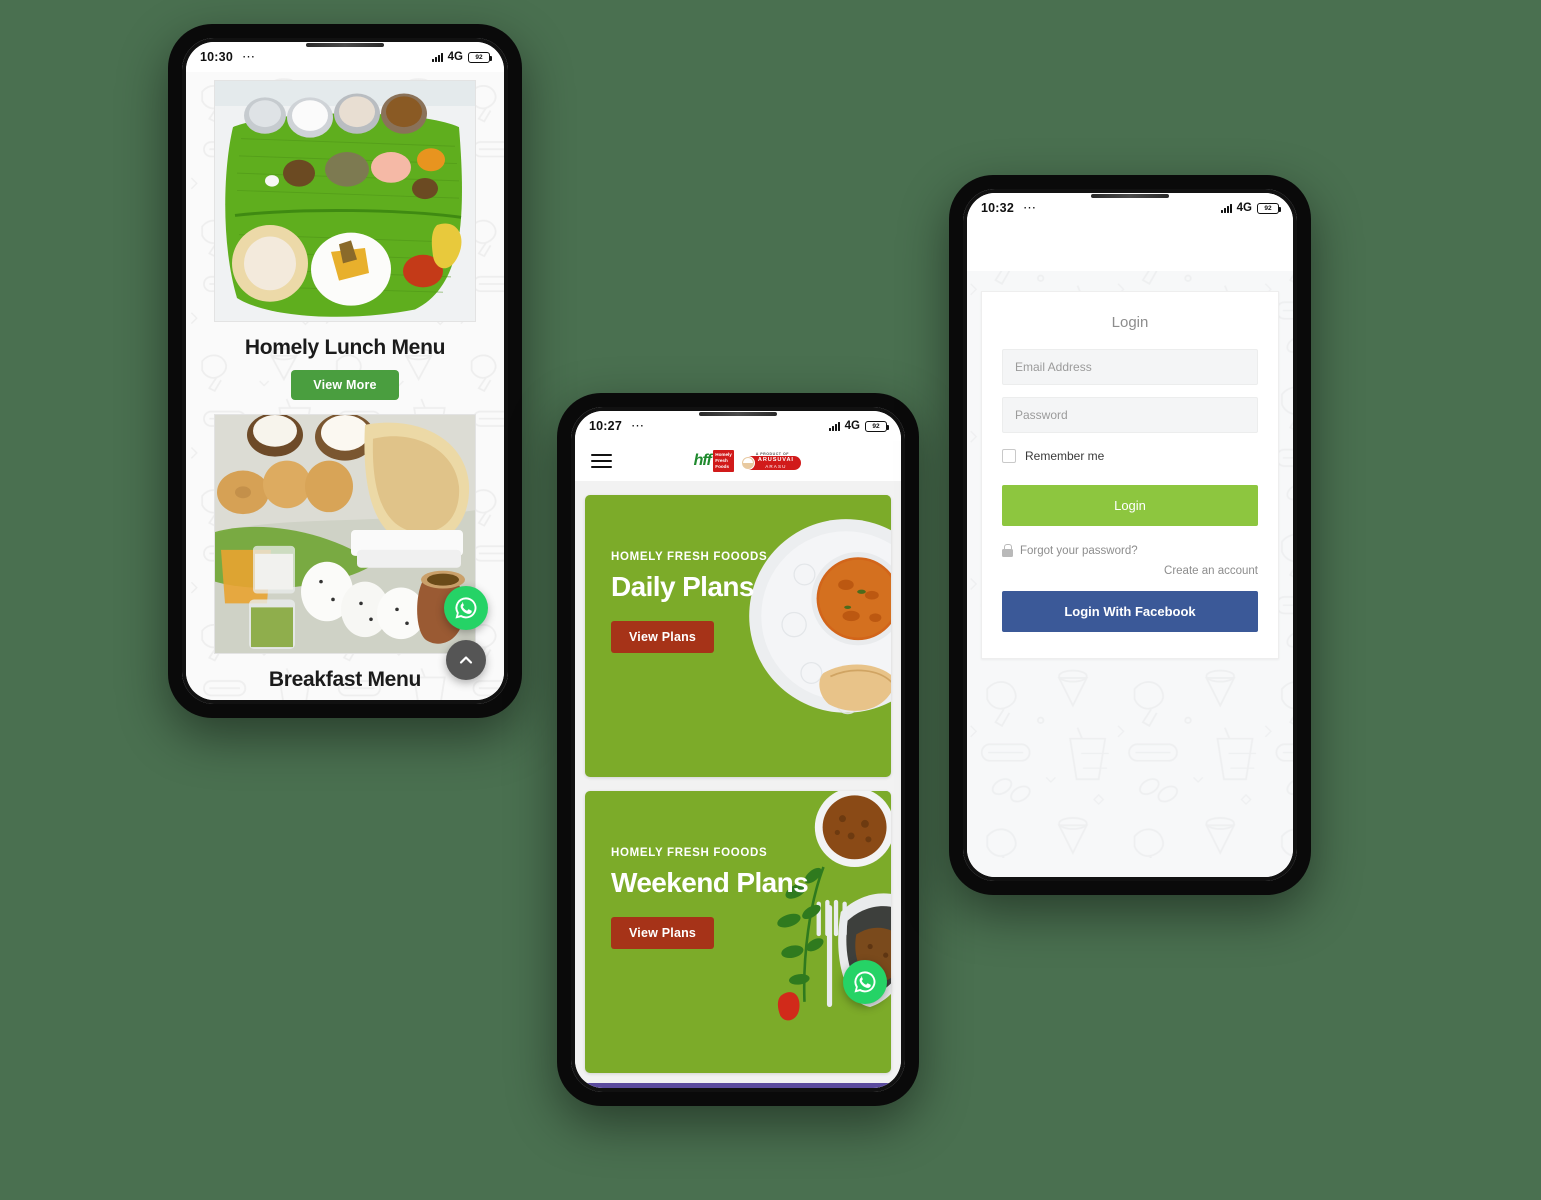 The width and height of the screenshot is (1541, 1200). Describe the element at coordinates (345, 385) in the screenshot. I see `view-more-button: View More` at that location.